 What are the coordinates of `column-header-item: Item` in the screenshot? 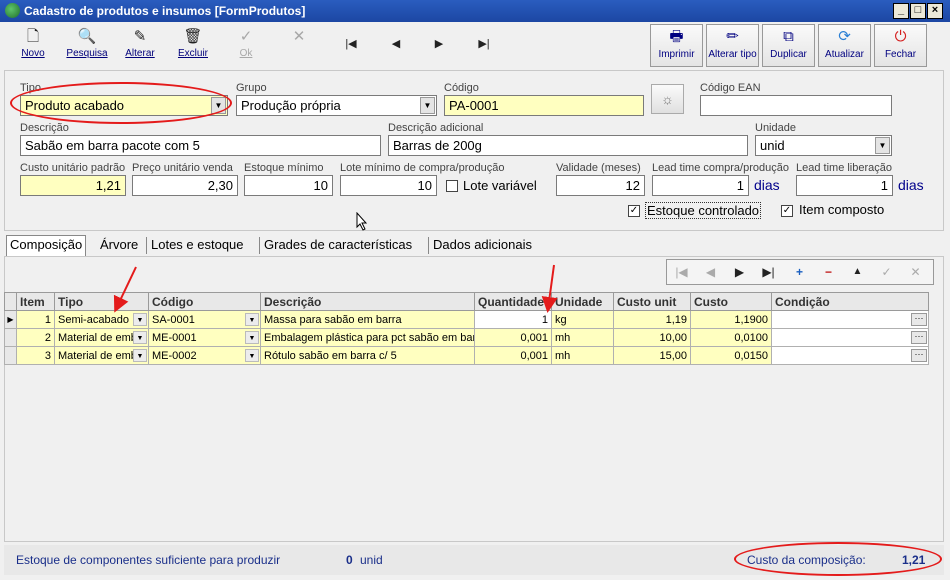 It's located at (35, 301).